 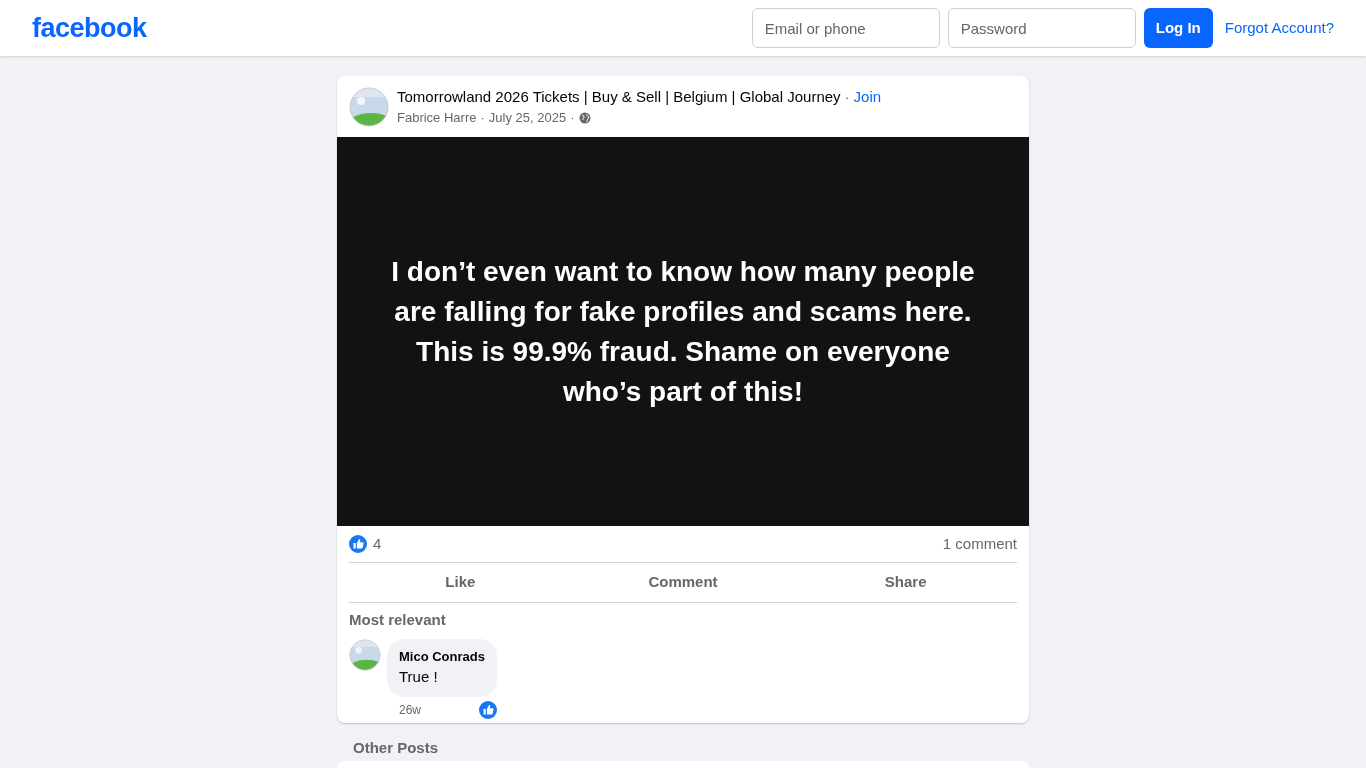 What do you see at coordinates (442, 656) in the screenshot?
I see `commenter-name: Mico Conrads` at bounding box center [442, 656].